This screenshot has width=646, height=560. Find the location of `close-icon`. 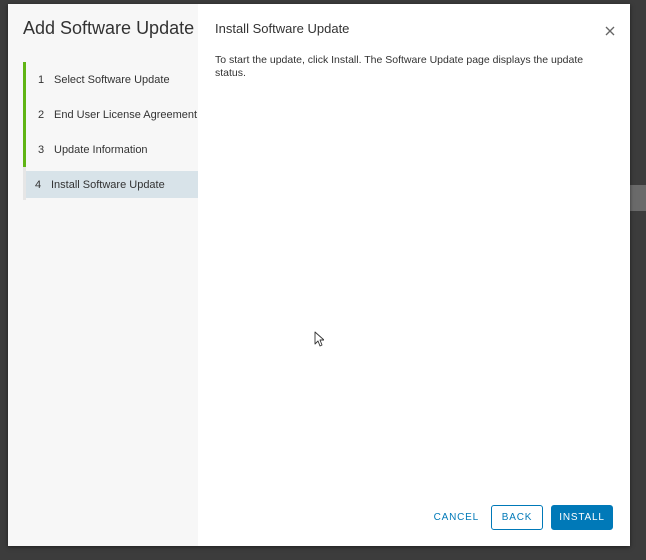

close-icon is located at coordinates (610, 31).